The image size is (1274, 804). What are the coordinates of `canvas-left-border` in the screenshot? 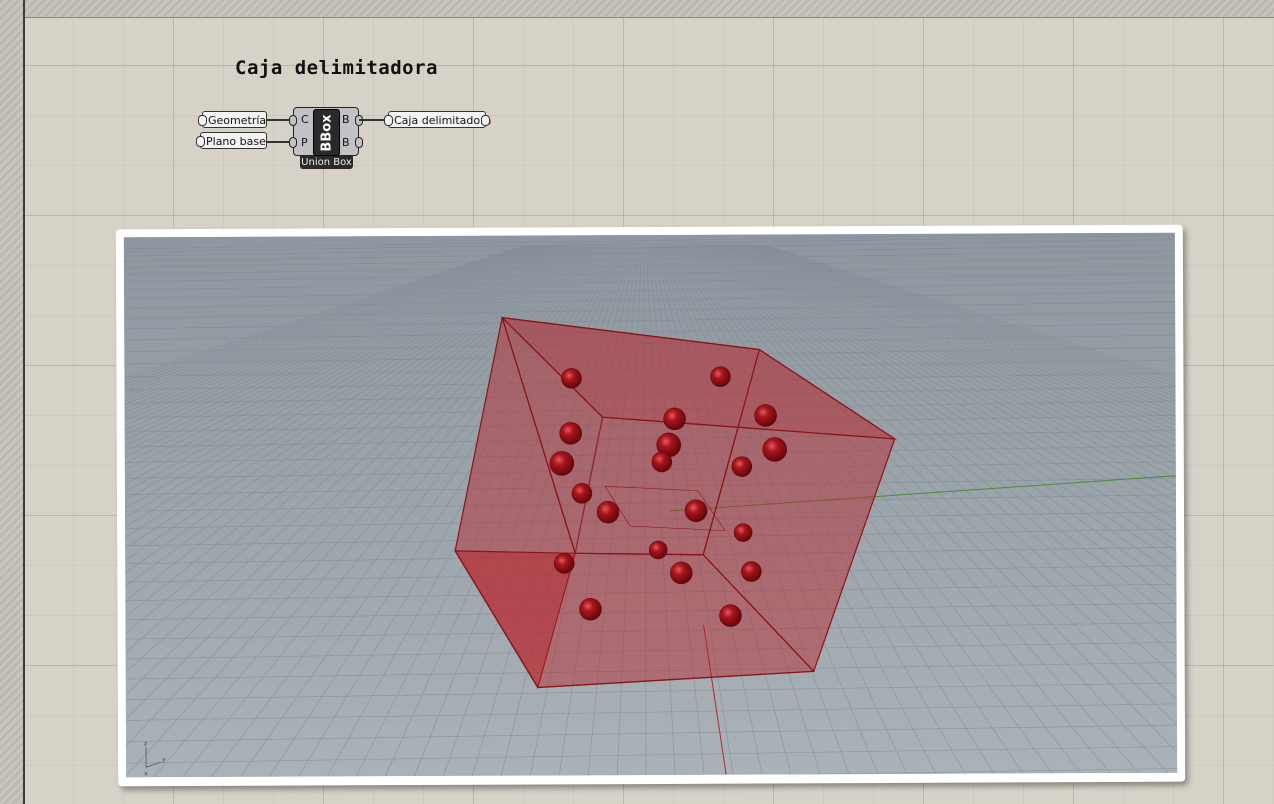 It's located at (12, 402).